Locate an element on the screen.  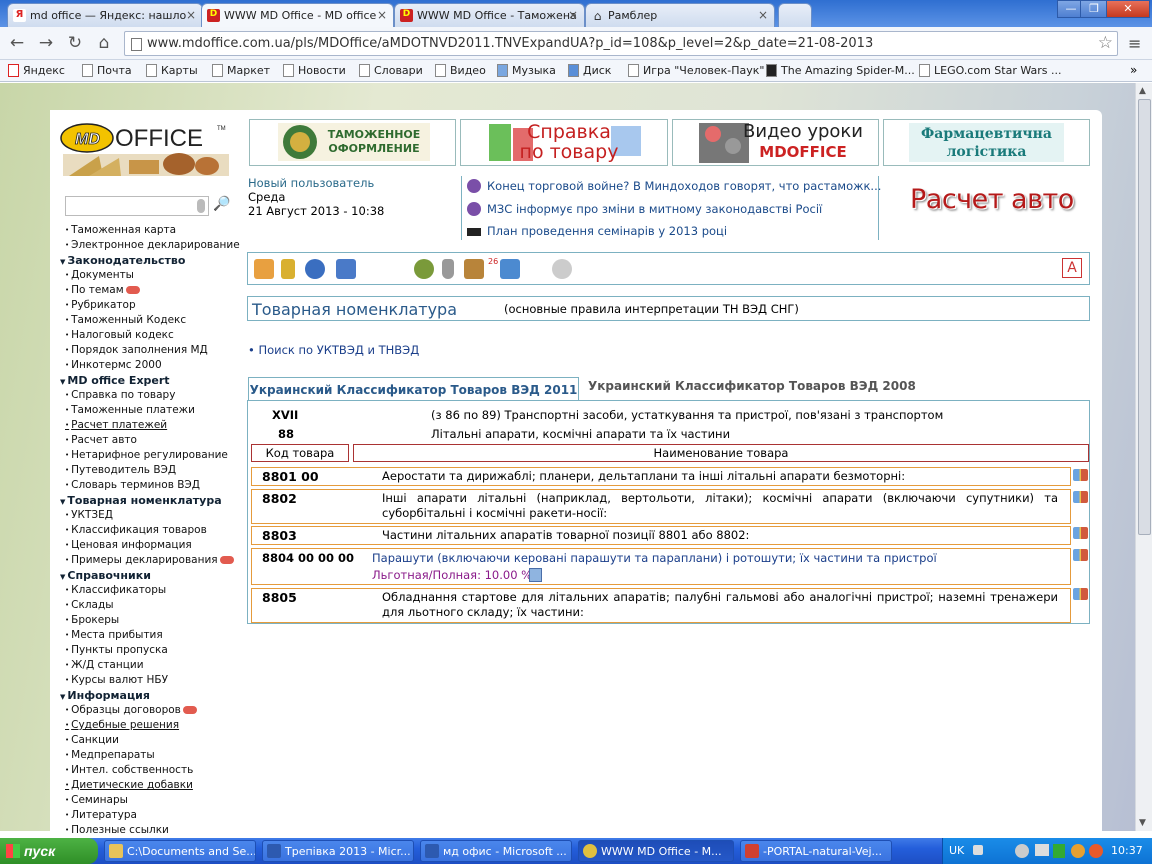
sidebar-item: Места прибытия is located at coordinates (147, 635).